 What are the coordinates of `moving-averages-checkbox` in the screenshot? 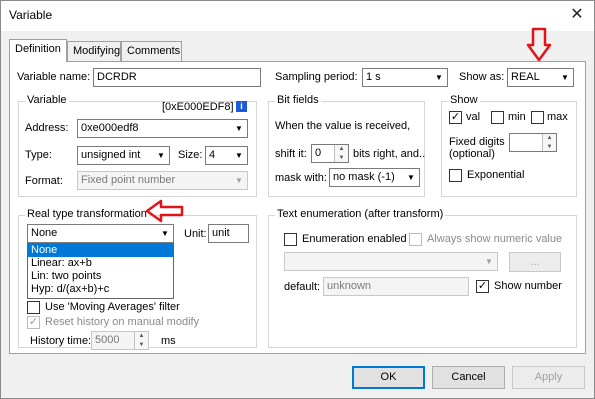 It's located at (33, 307).